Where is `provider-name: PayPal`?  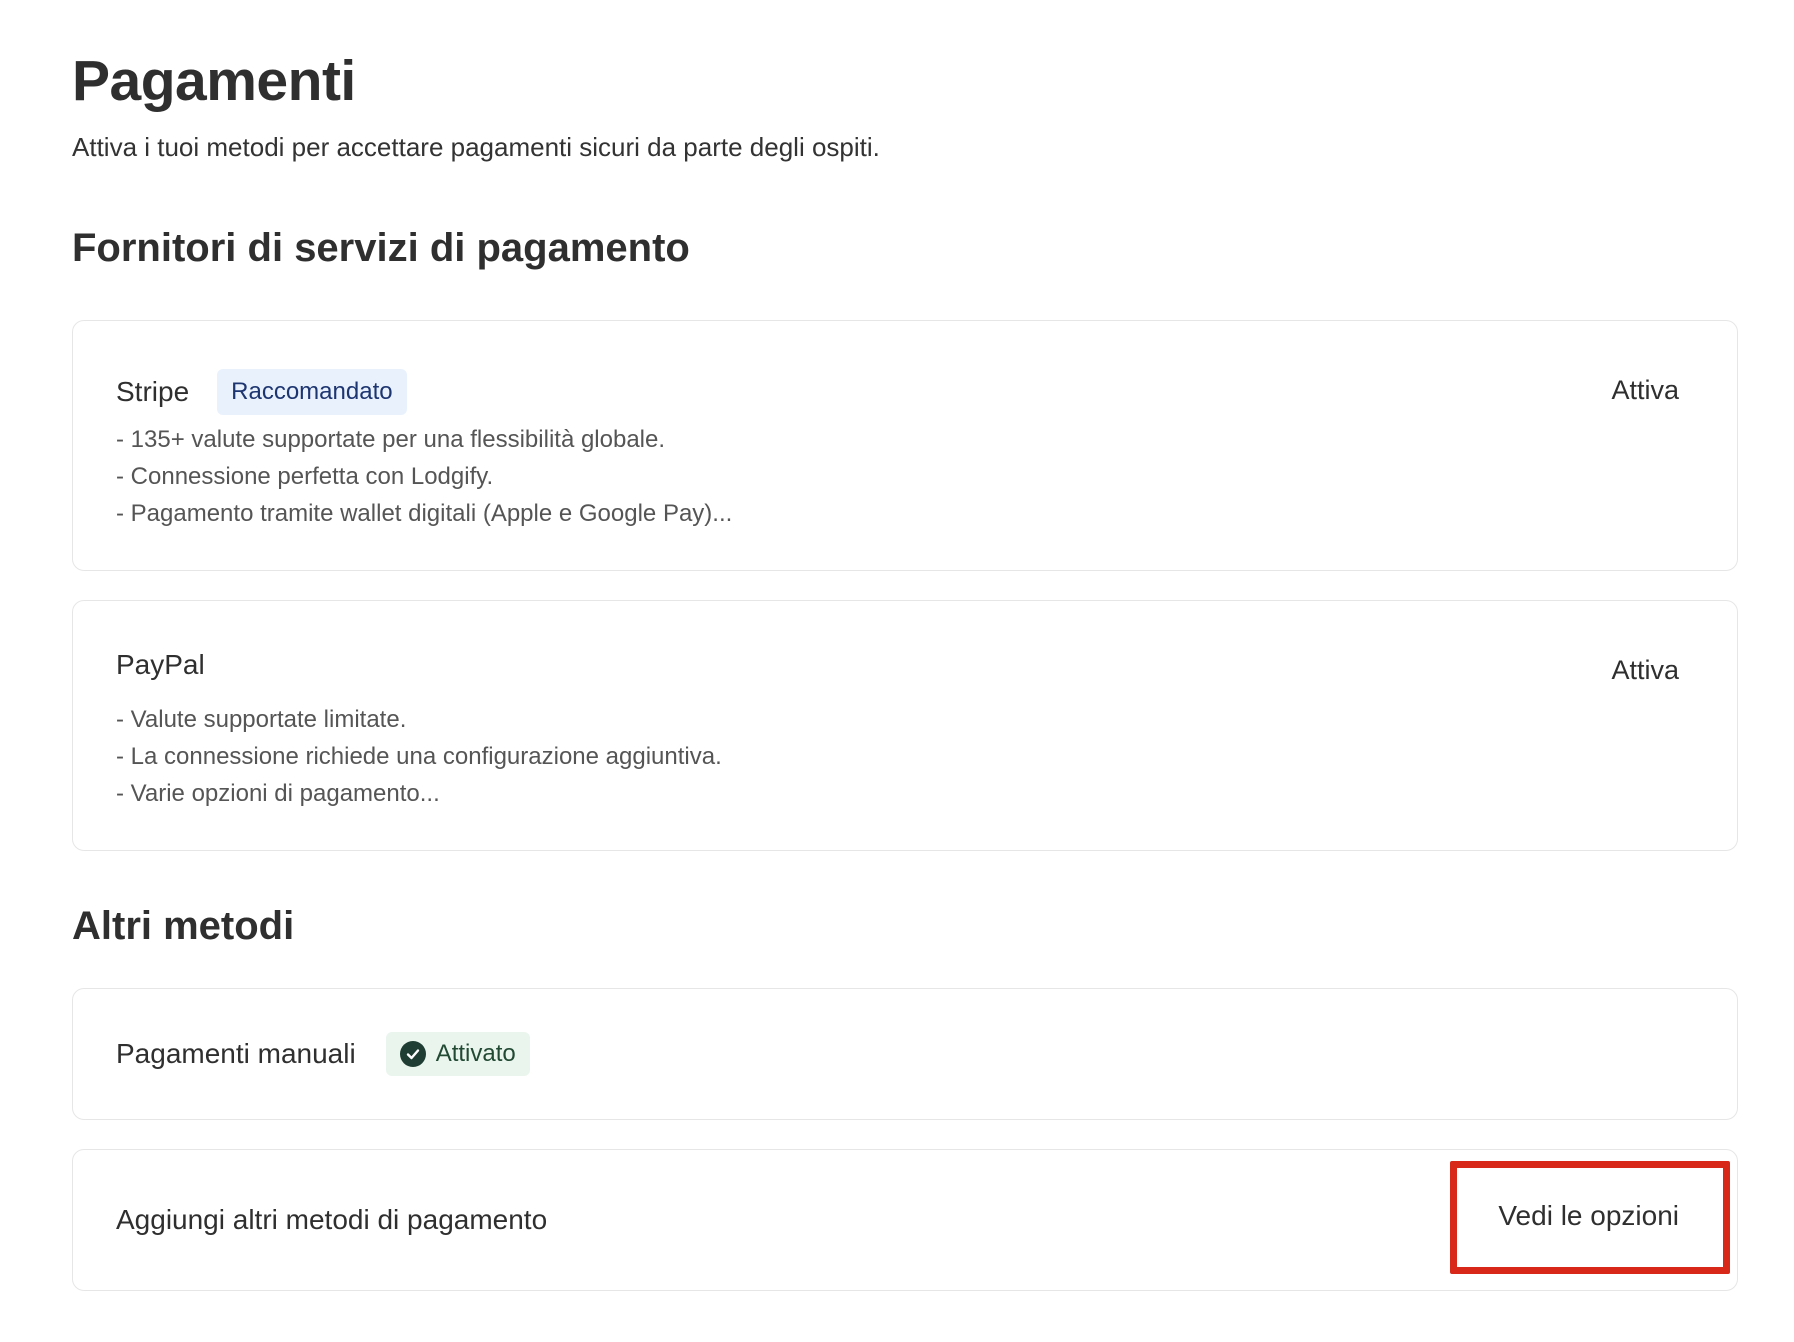 provider-name: PayPal is located at coordinates (160, 664).